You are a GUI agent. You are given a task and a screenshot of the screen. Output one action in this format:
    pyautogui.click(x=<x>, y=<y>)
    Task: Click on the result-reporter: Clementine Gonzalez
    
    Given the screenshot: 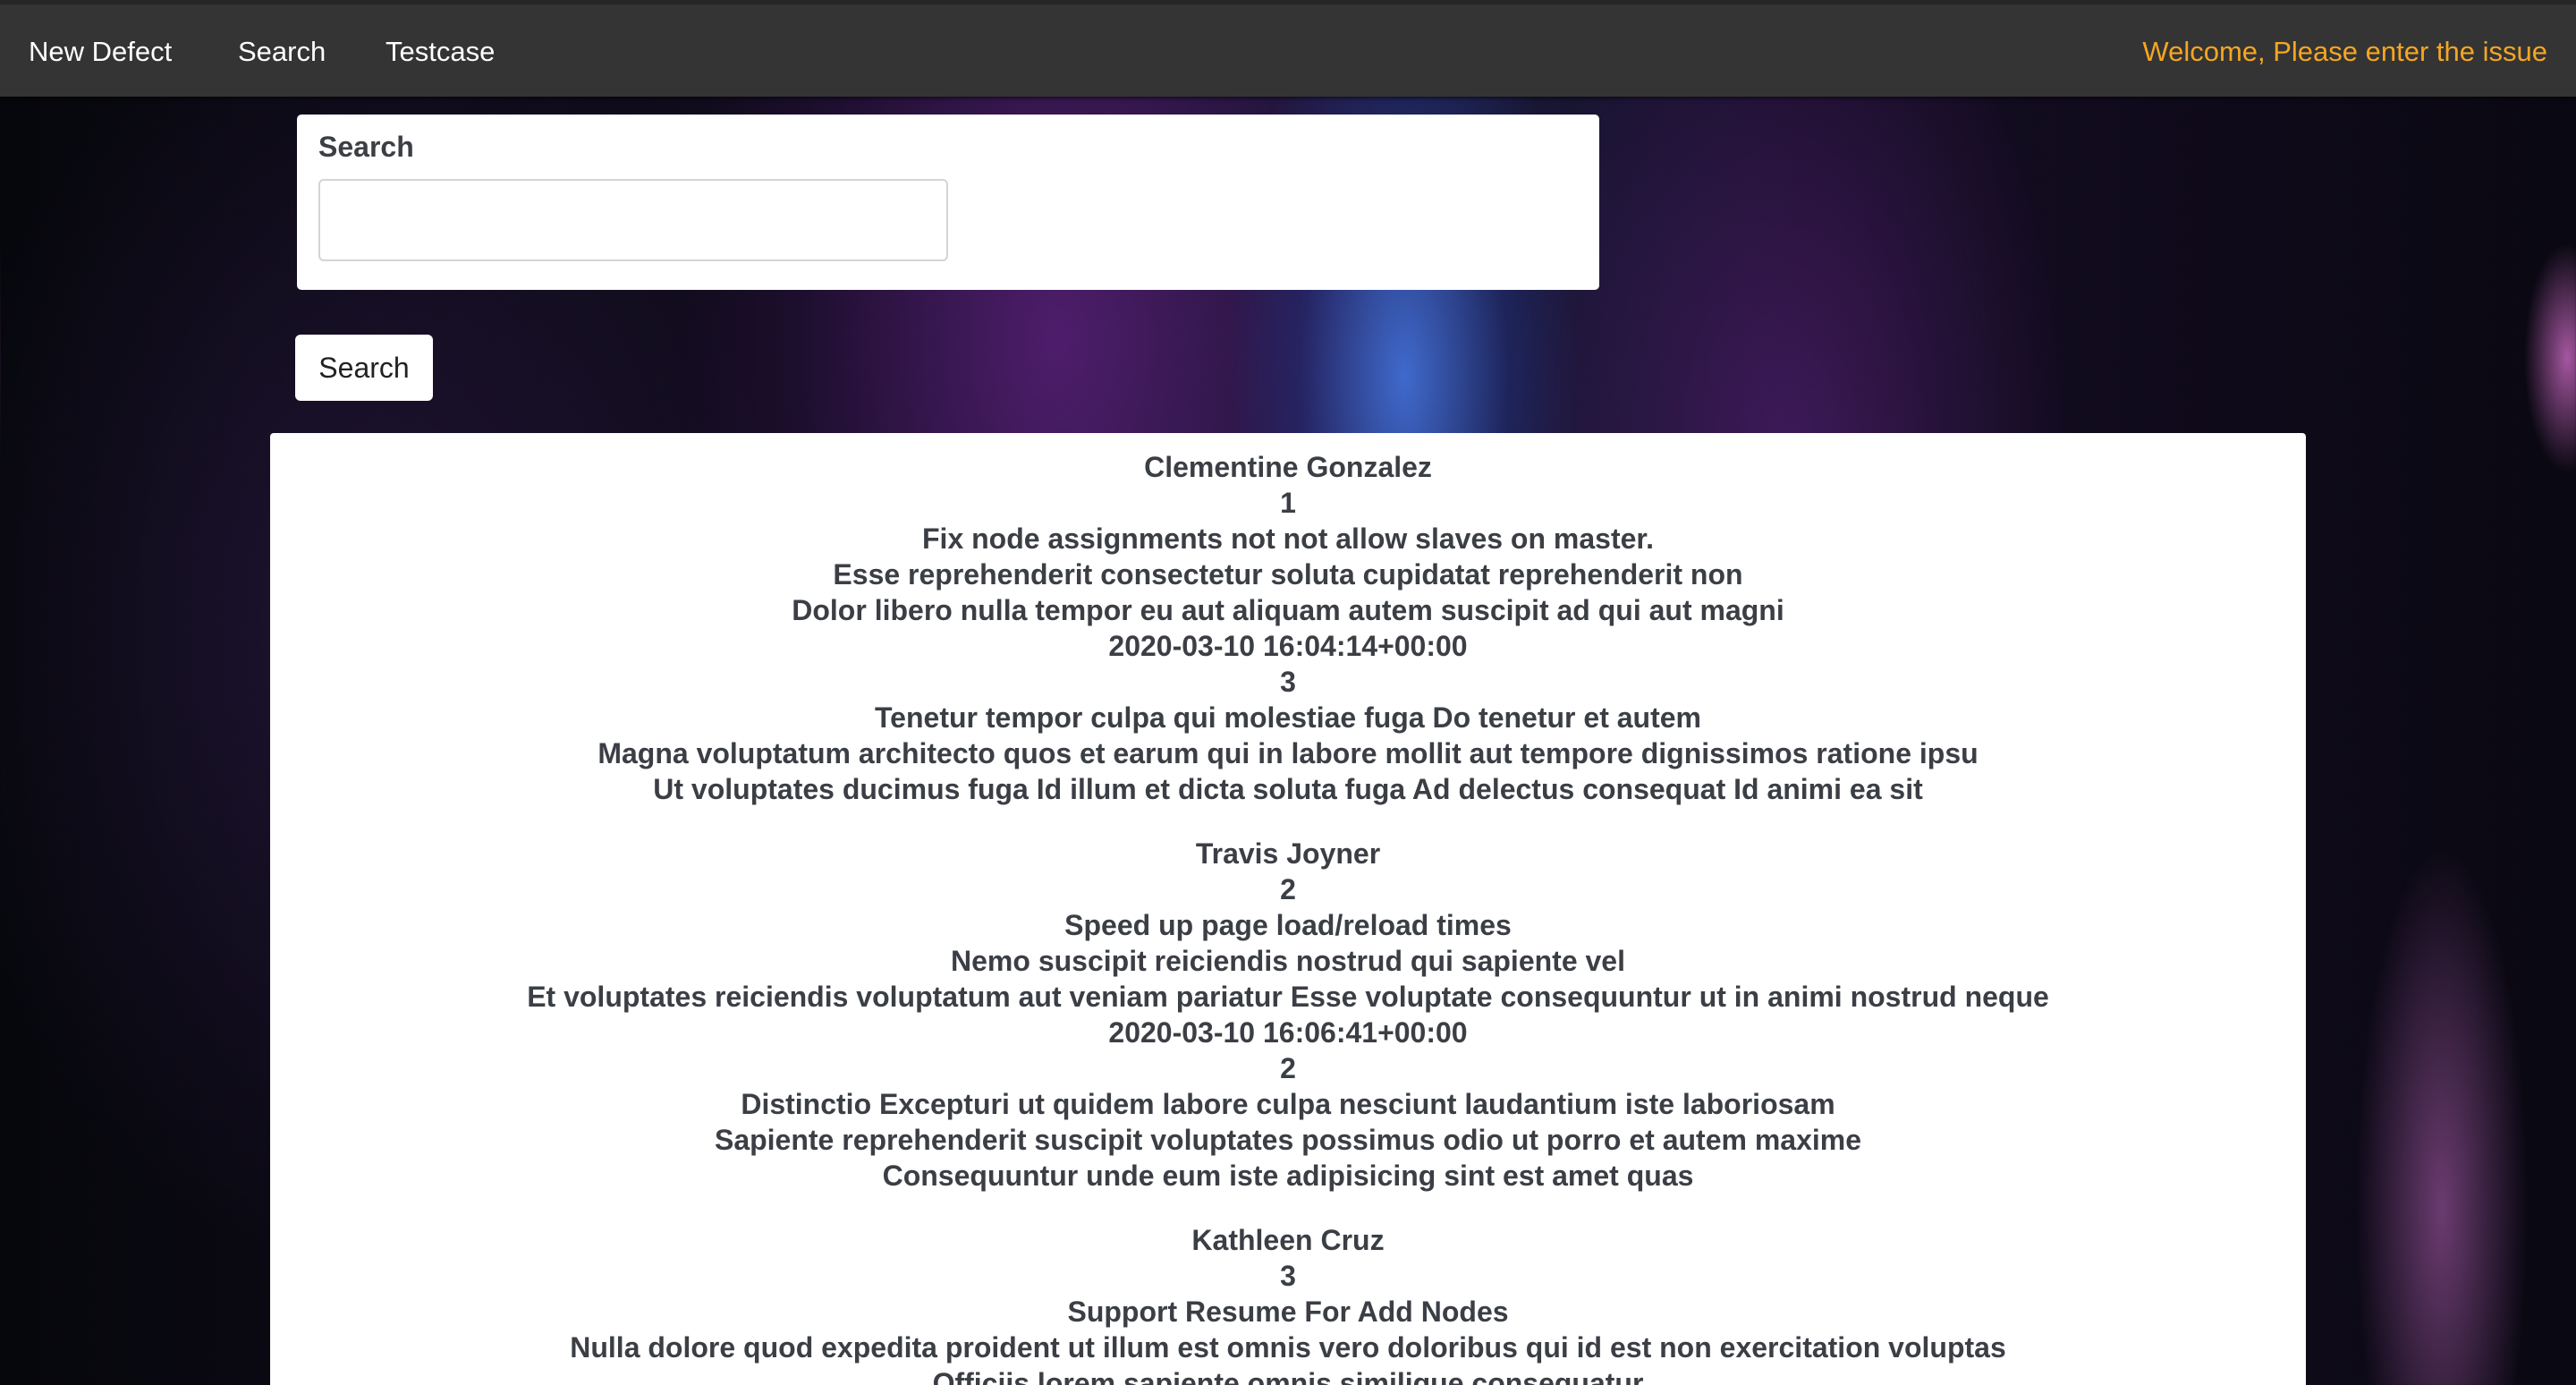 What is the action you would take?
    pyautogui.click(x=1288, y=467)
    